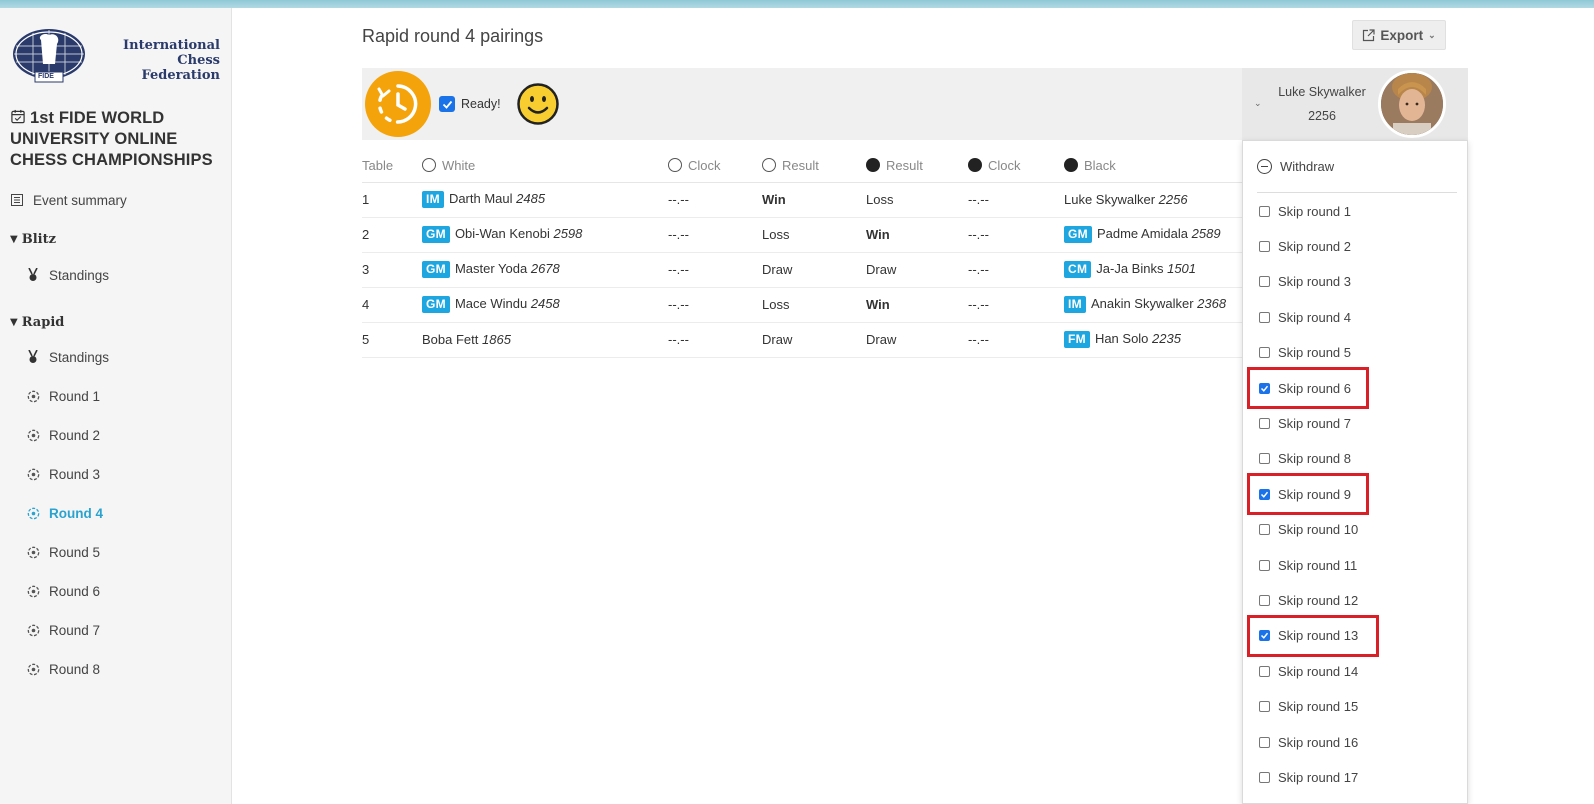 This screenshot has width=1594, height=804. What do you see at coordinates (917, 200) in the screenshot?
I see `black-result: Loss` at bounding box center [917, 200].